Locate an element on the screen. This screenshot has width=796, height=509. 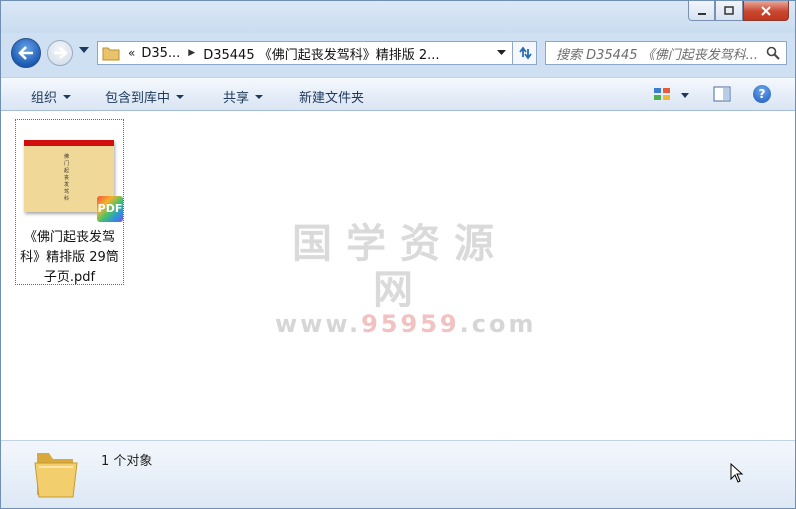
watermark-url-digits: 95959 is located at coordinates (410, 324).